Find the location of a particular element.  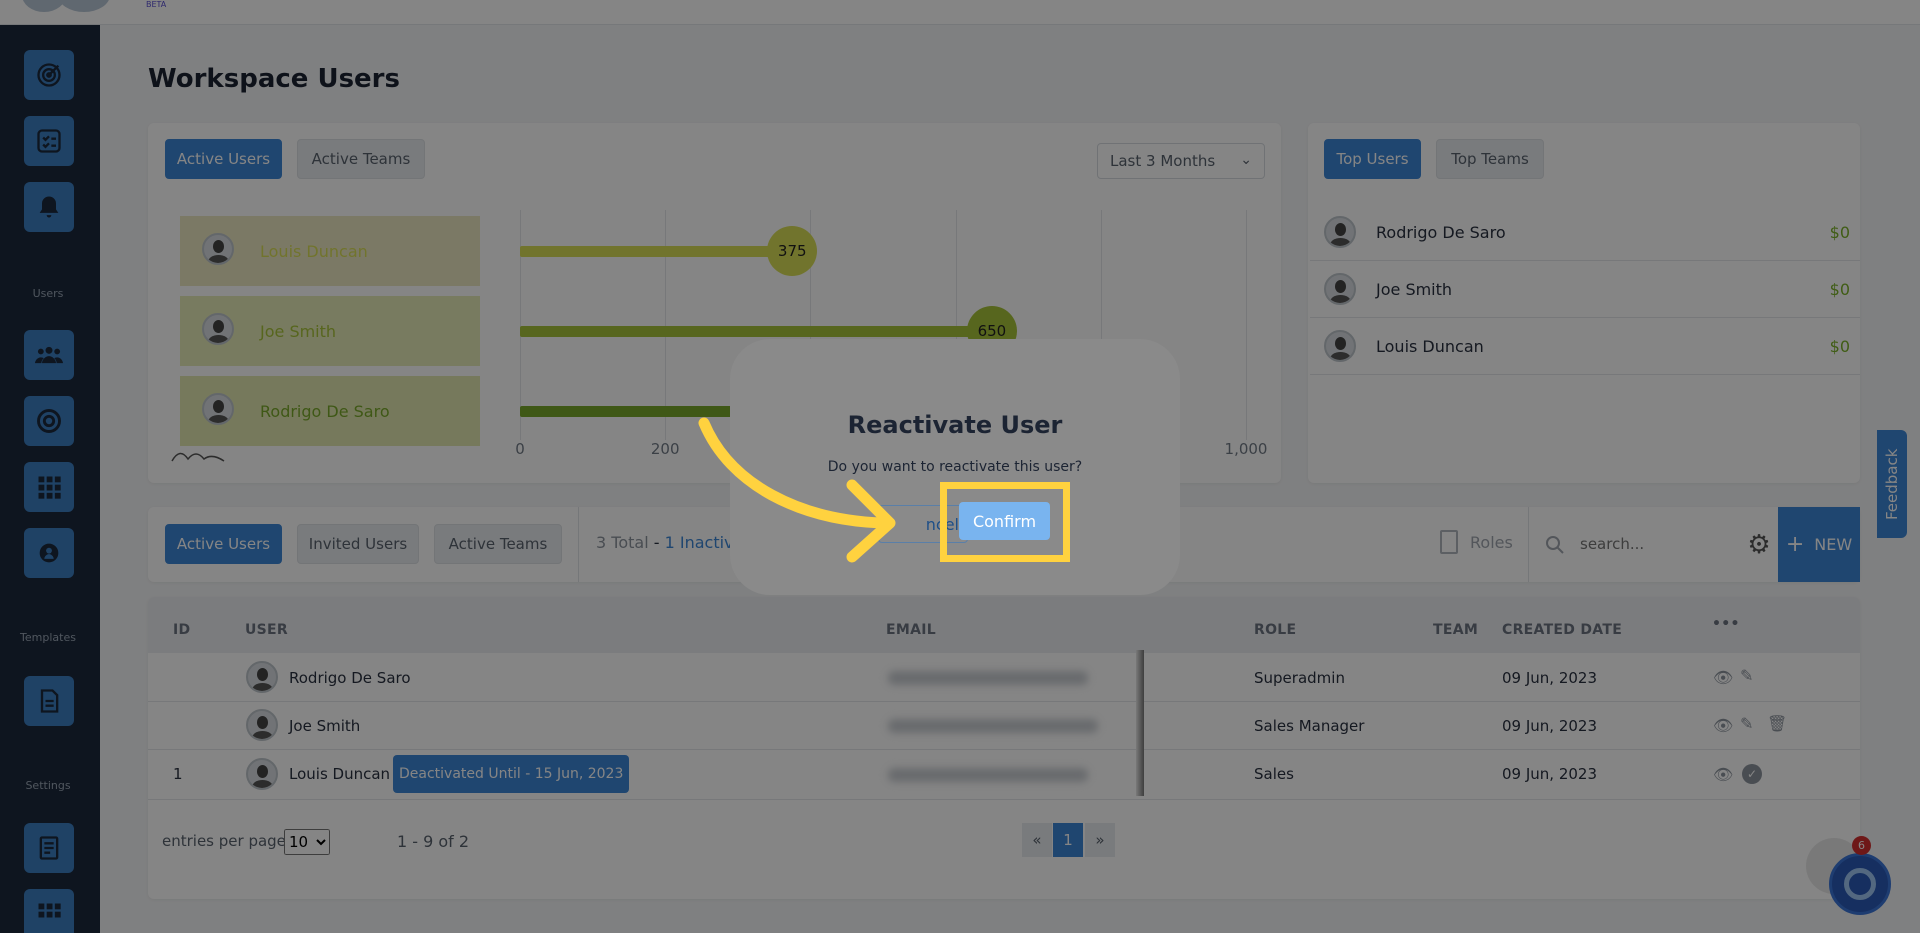

pointer-arrow-icon is located at coordinates (797, 490).